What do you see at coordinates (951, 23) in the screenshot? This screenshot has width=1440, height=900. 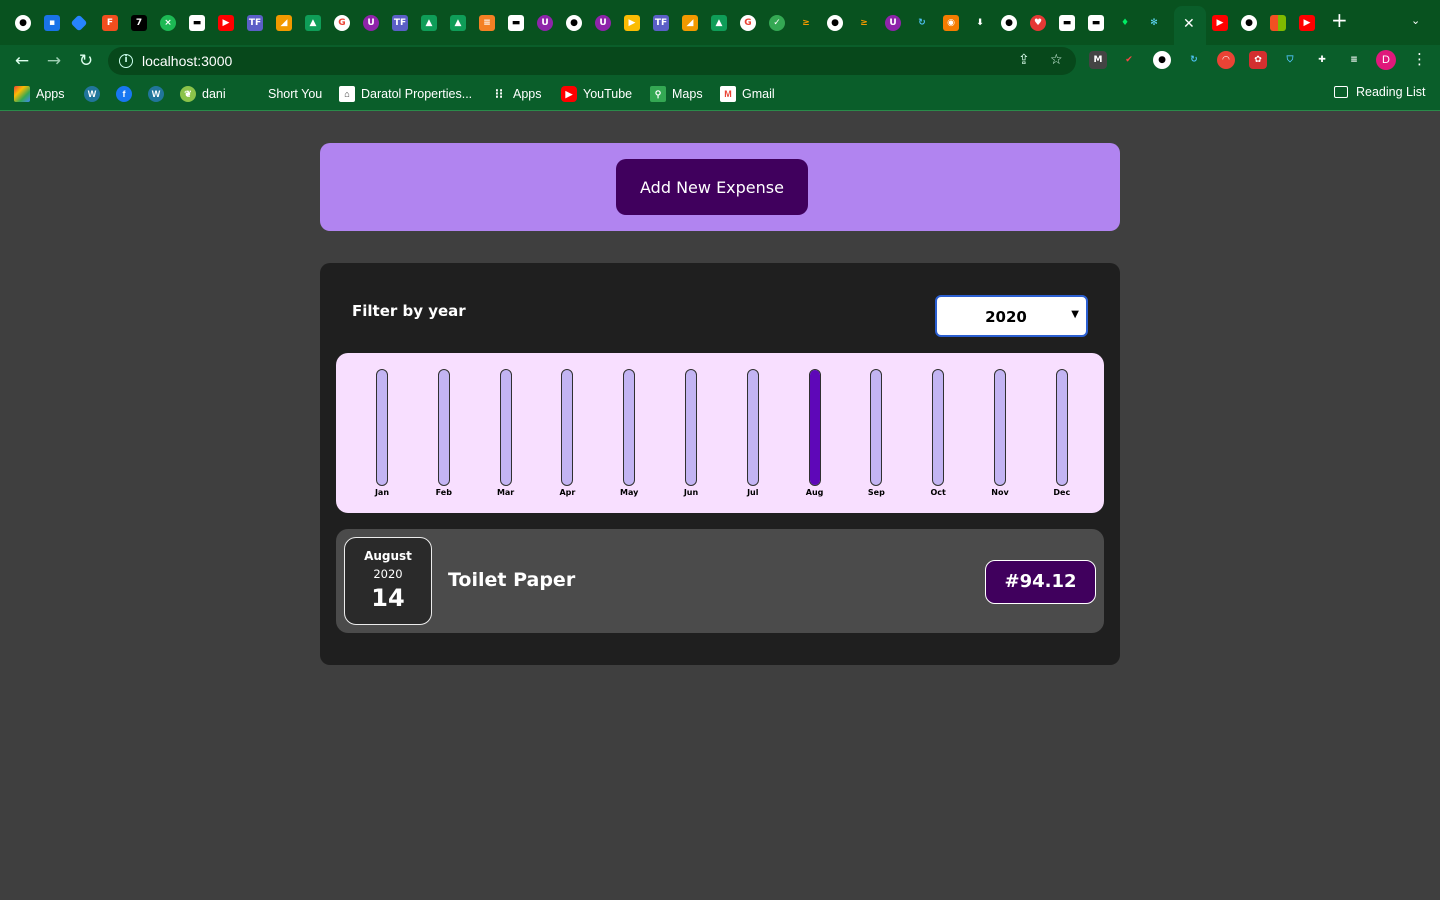 I see `tab-favicon-icon: ◉` at bounding box center [951, 23].